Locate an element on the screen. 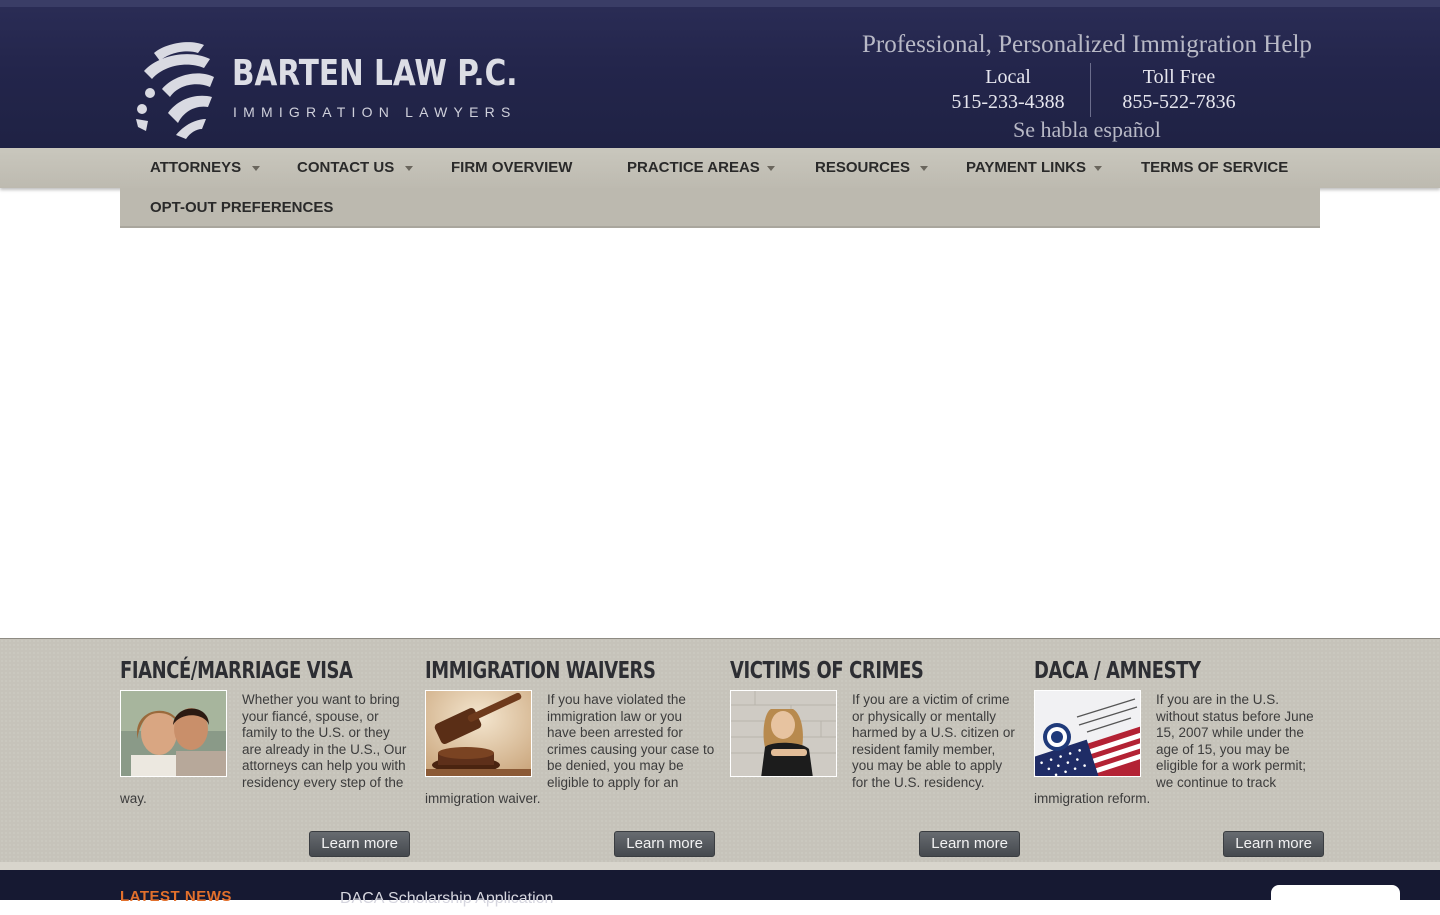 This screenshot has height=915, width=1440. sad-woman-photo is located at coordinates (783, 733).